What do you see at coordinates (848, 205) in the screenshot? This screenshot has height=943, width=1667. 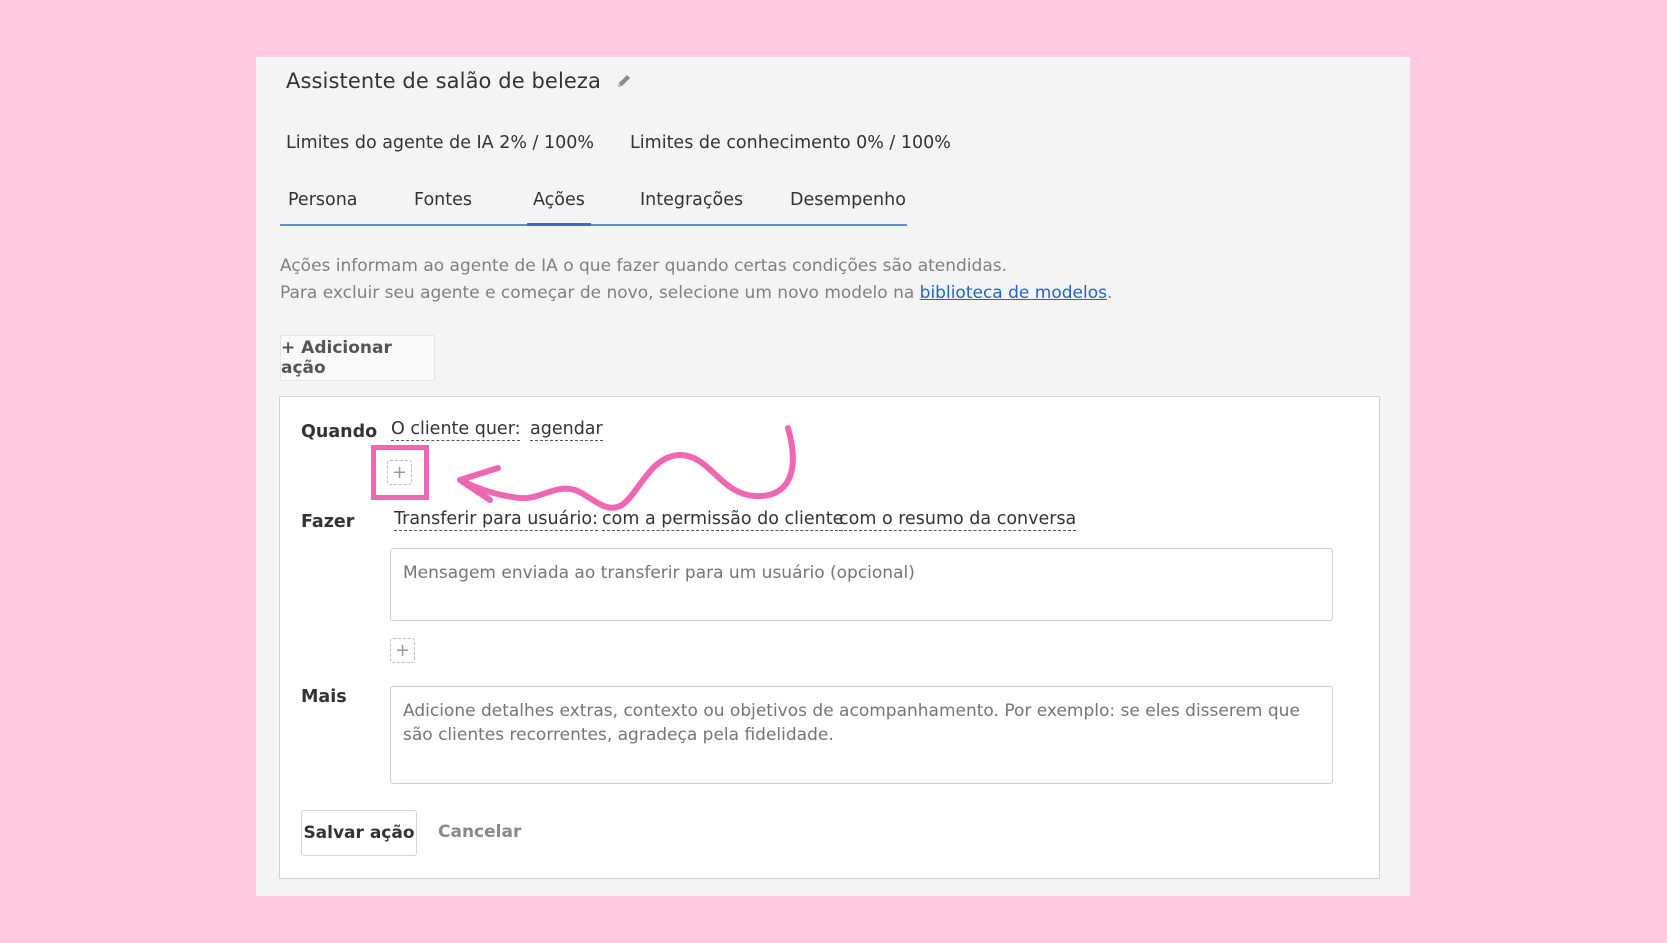 I see `tab-desempenho: Desempenho` at bounding box center [848, 205].